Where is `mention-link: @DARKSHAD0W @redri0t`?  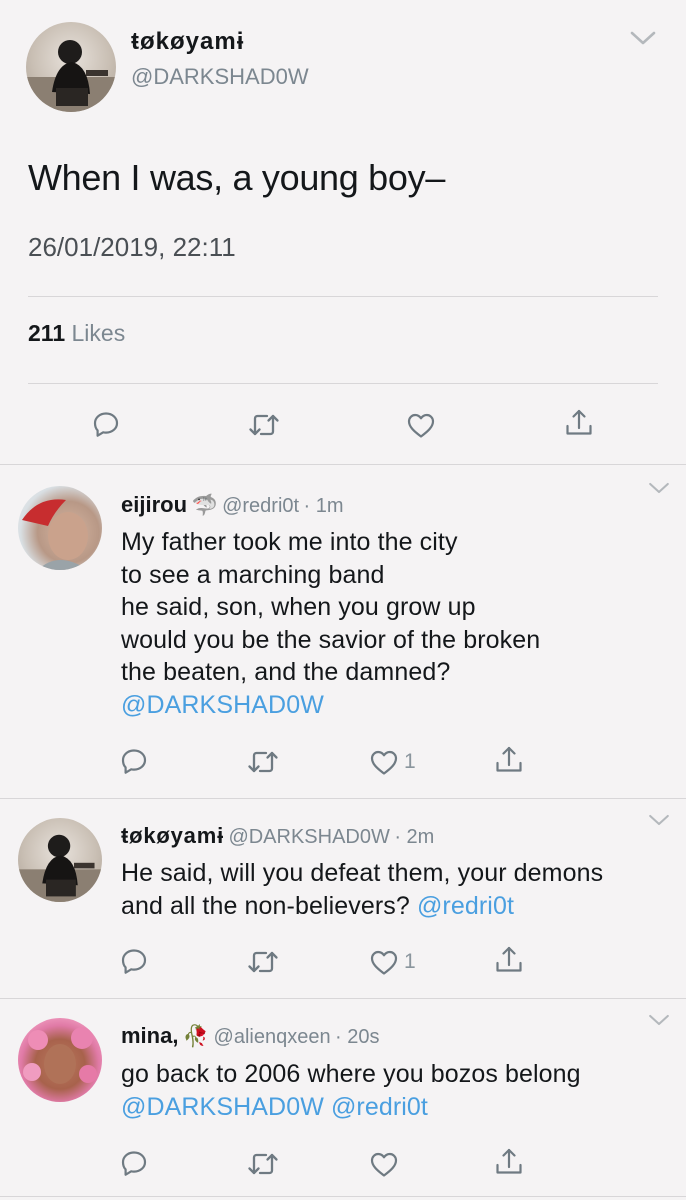
mention-link: @DARKSHAD0W @redri0t is located at coordinates (351, 1107).